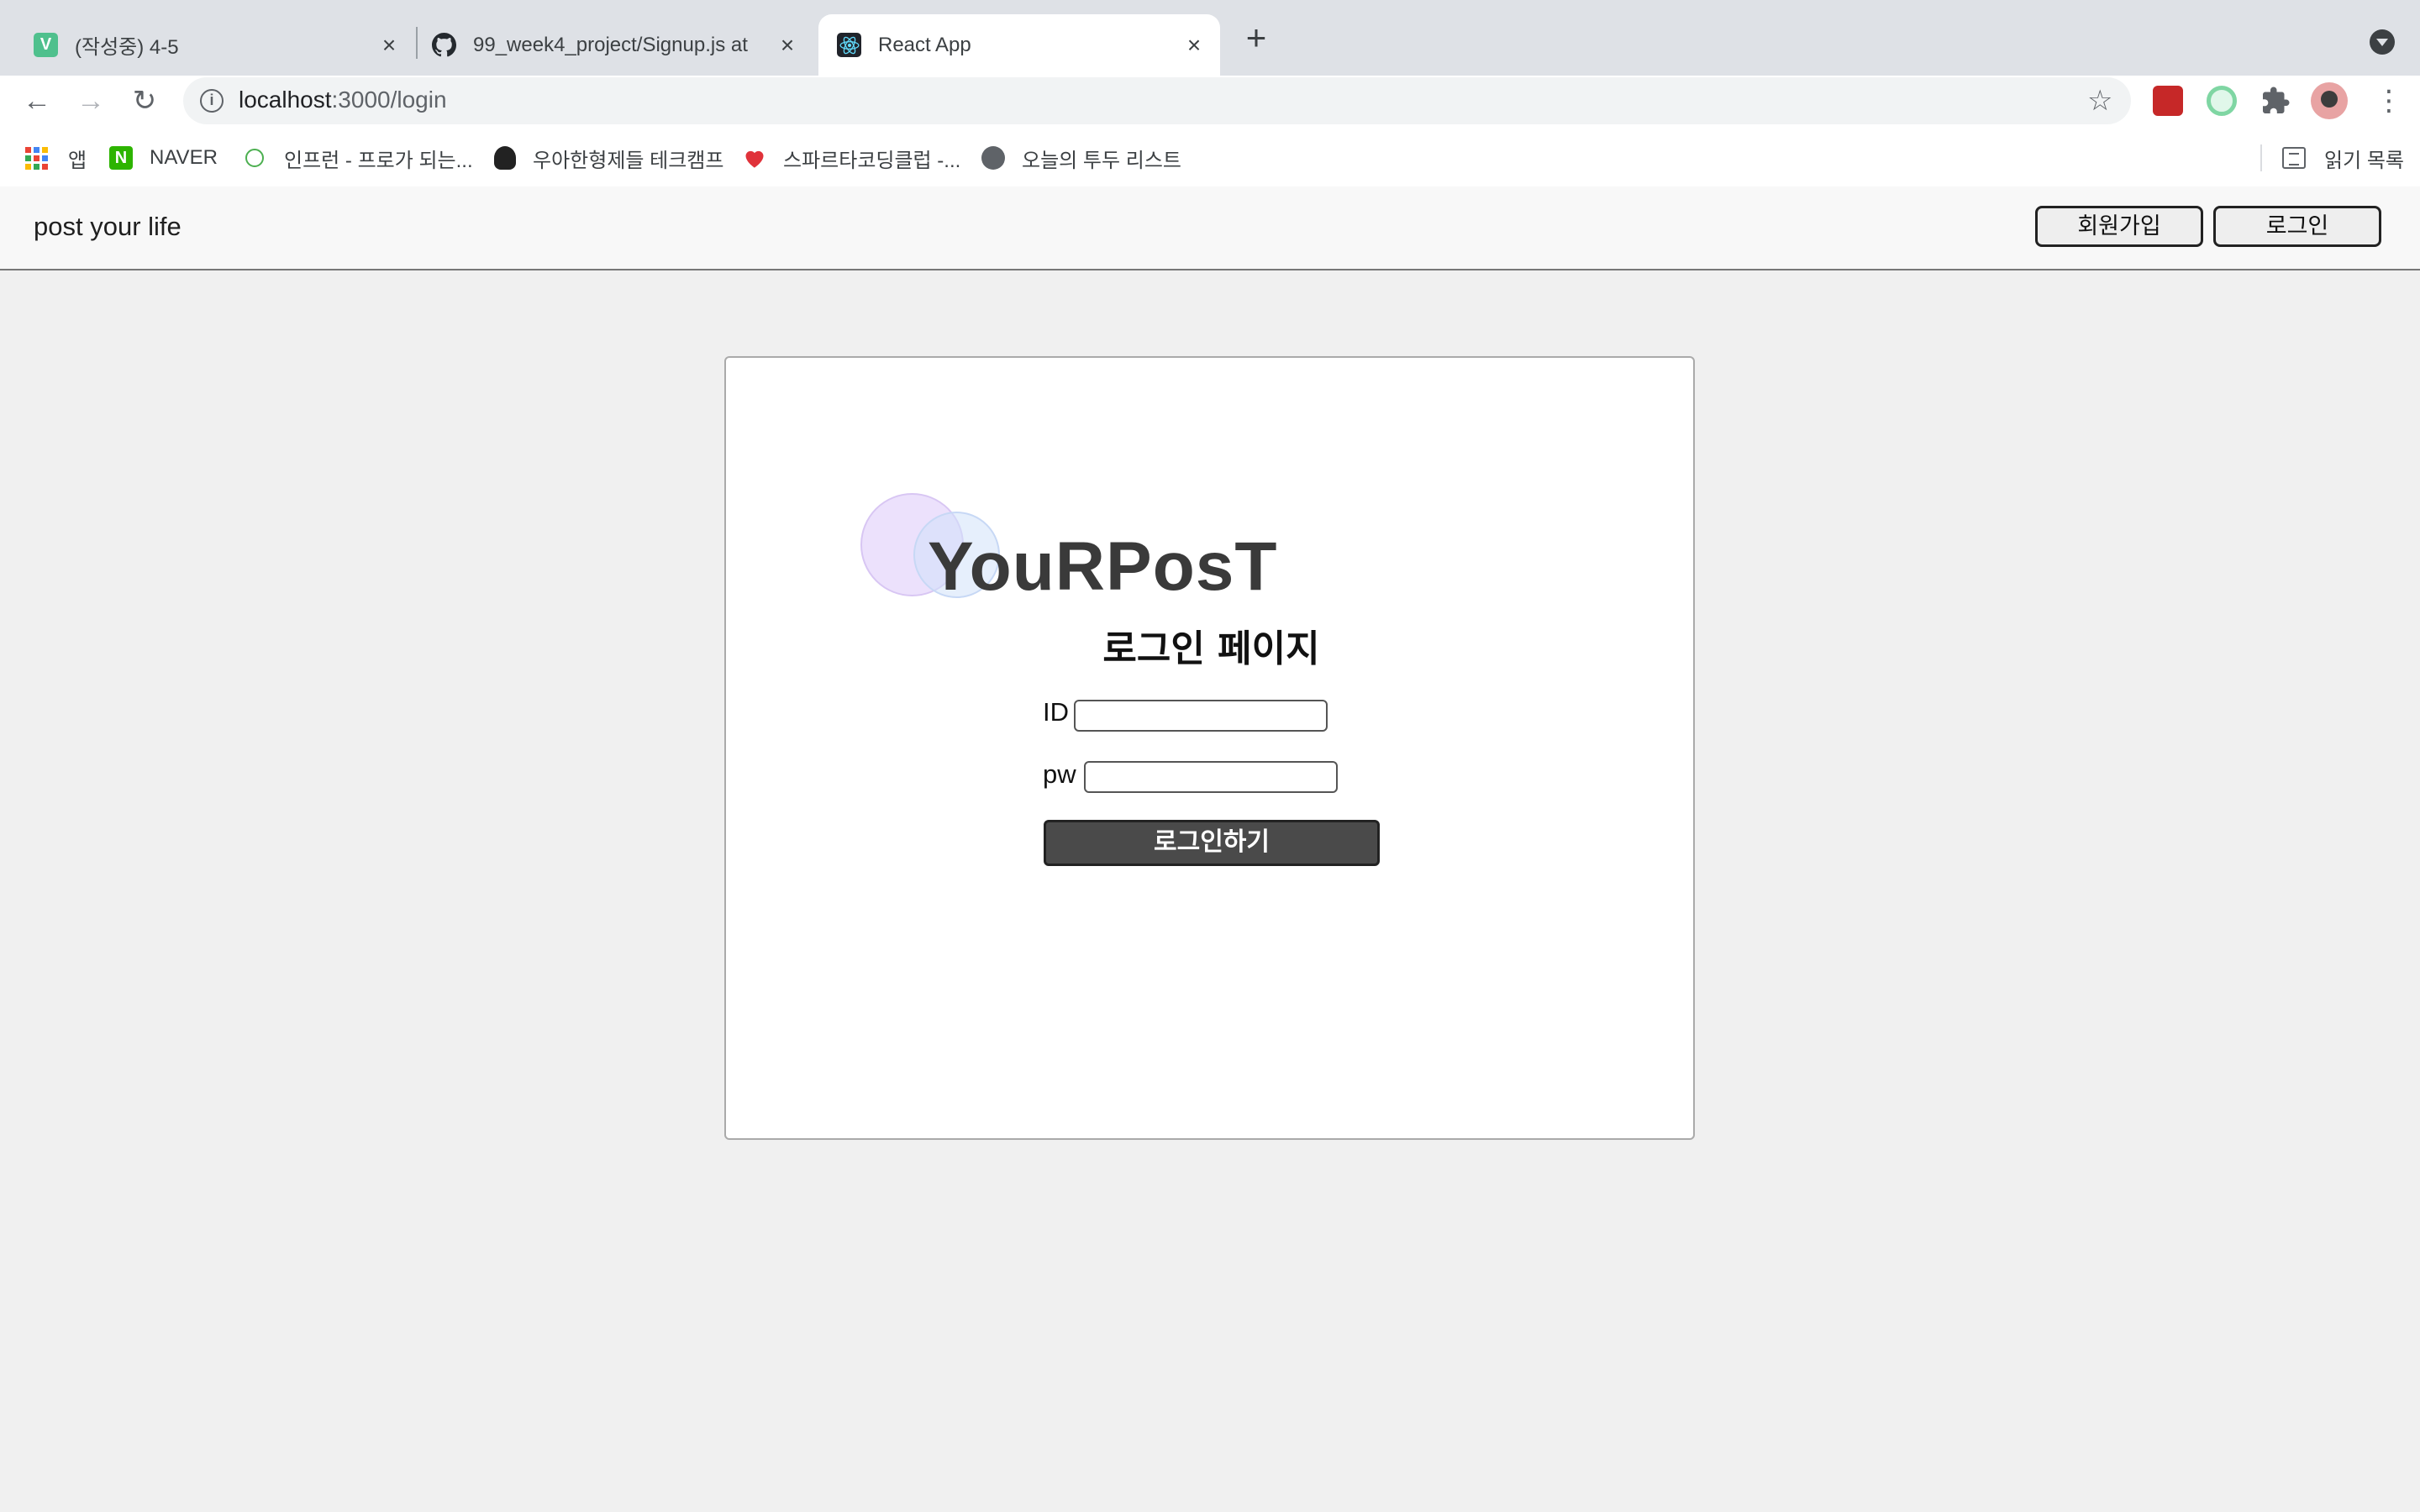 This screenshot has height=1512, width=2420. What do you see at coordinates (1212, 843) in the screenshot?
I see `login-submit-button: 로그인하기` at bounding box center [1212, 843].